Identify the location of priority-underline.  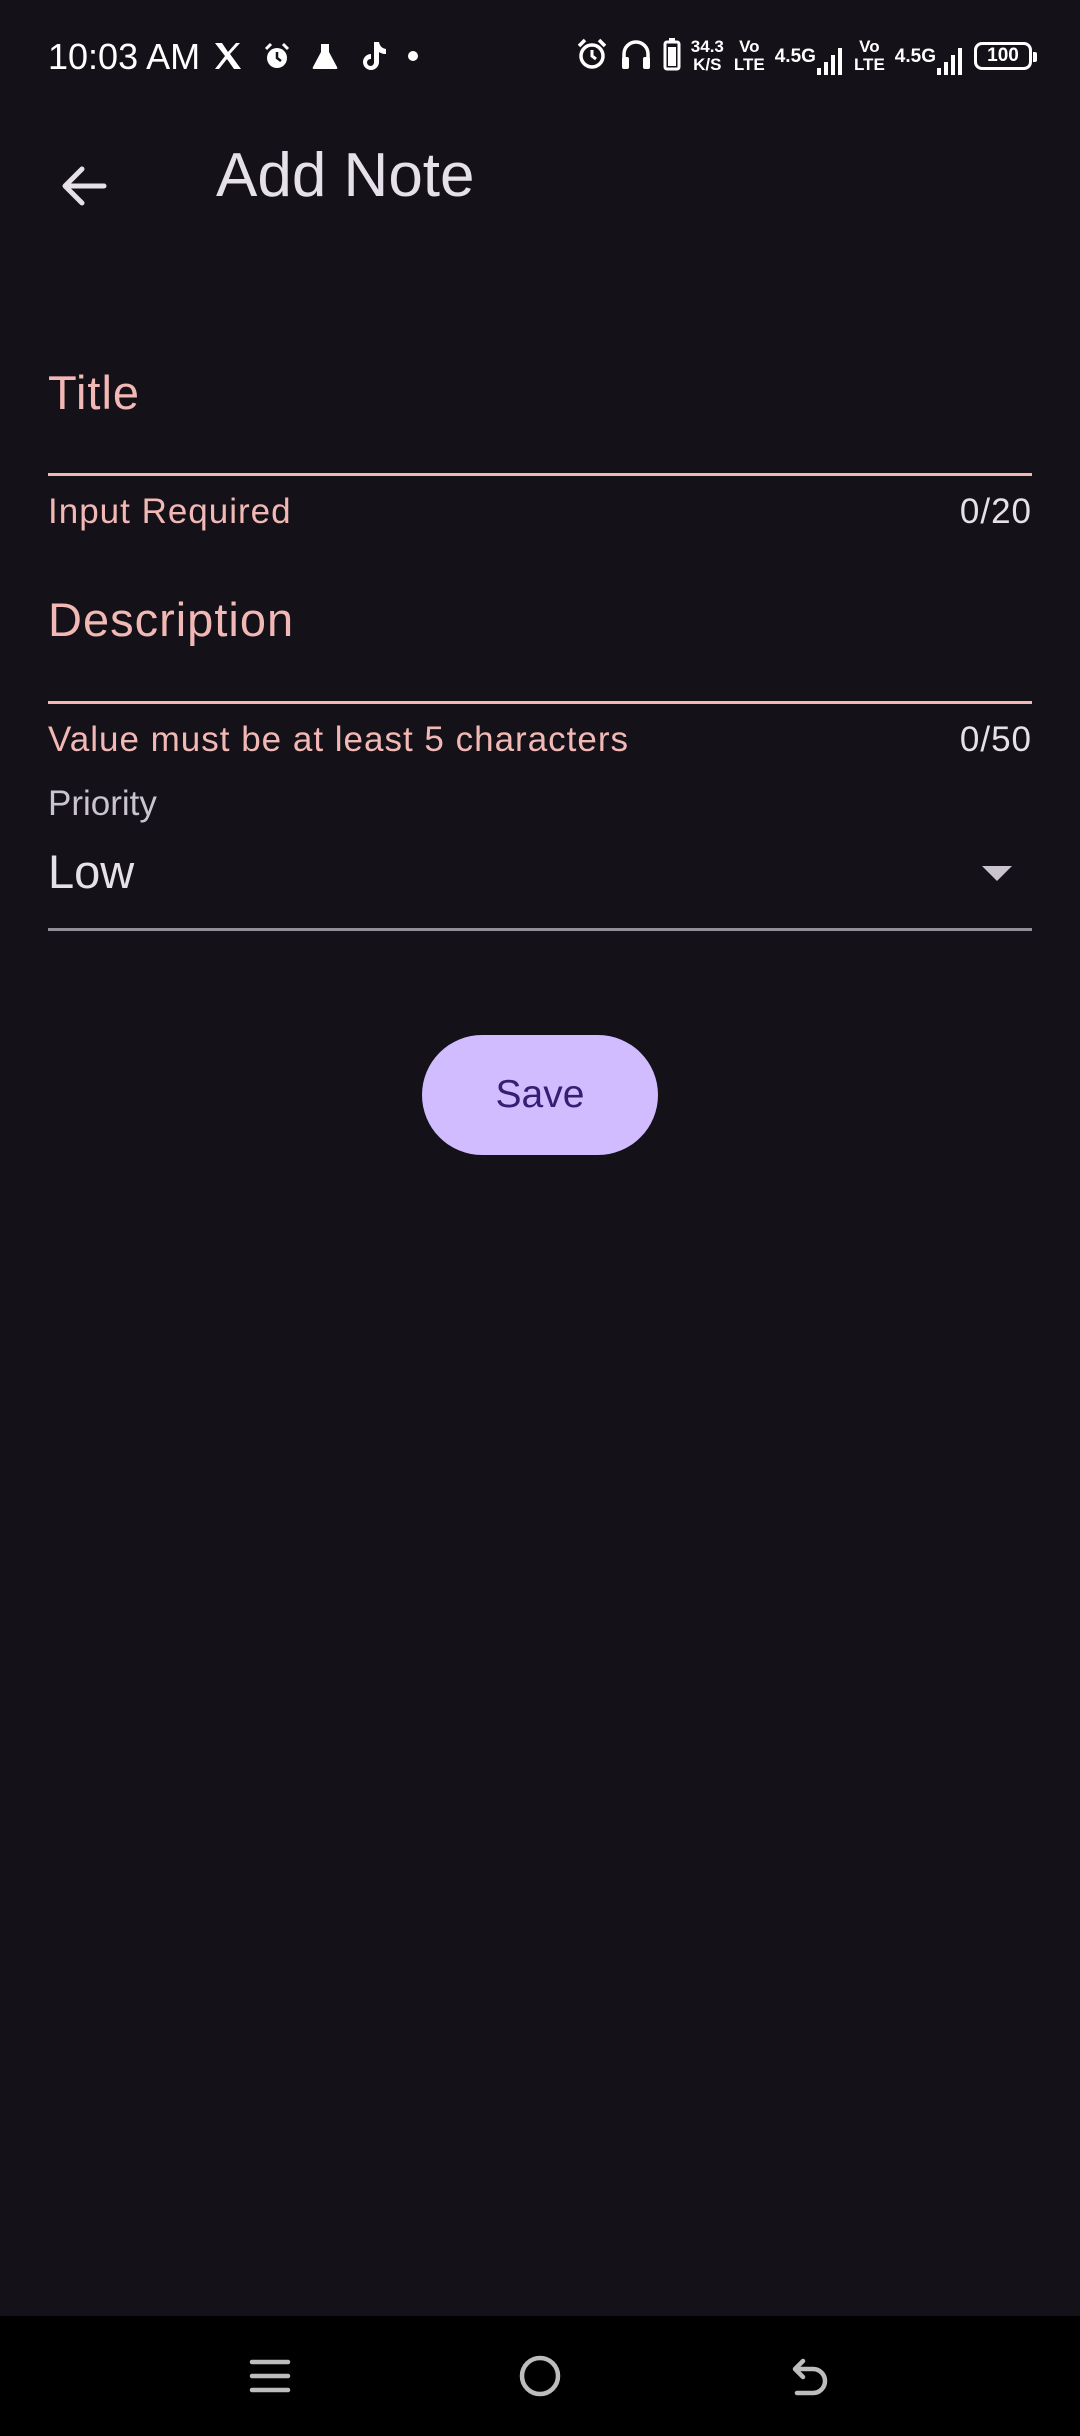
(540, 929).